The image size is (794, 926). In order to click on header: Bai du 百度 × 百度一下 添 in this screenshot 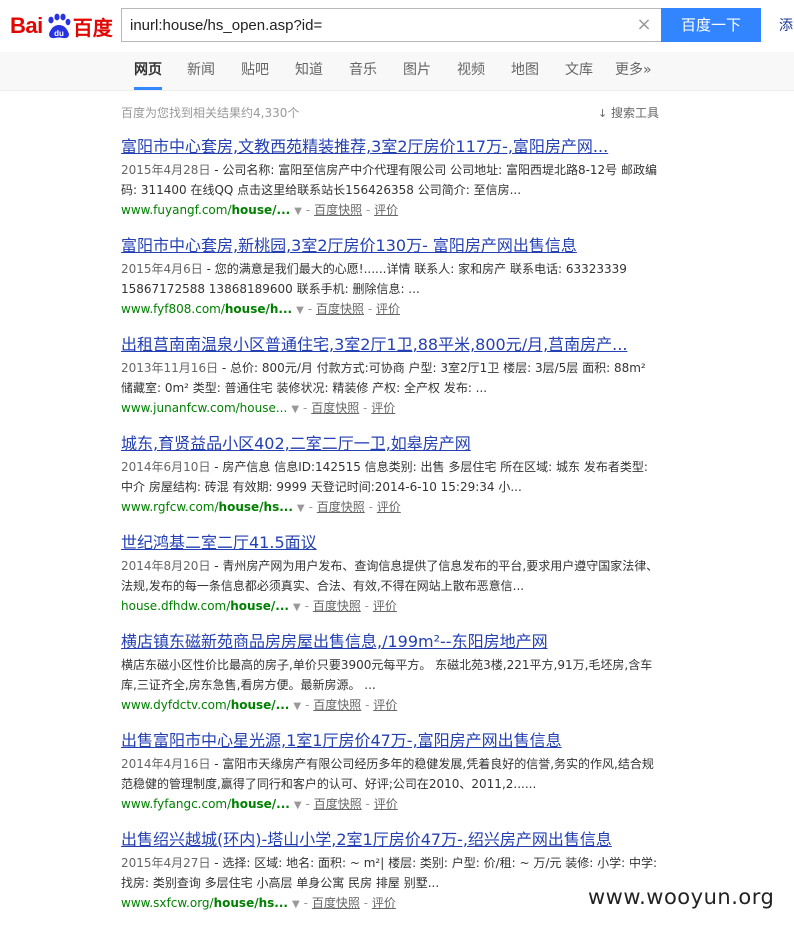, I will do `click(397, 26)`.